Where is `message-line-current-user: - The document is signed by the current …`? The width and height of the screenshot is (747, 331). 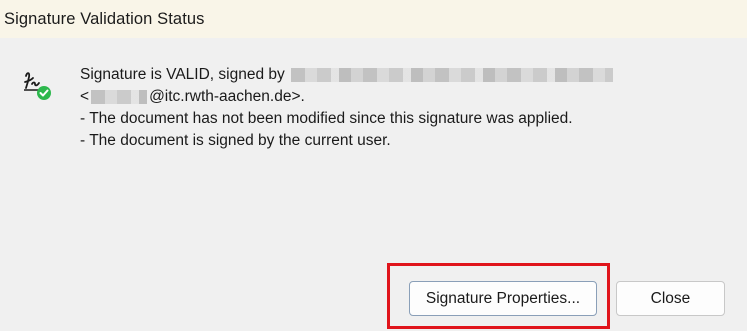
message-line-current-user: - The document is signed by the current … is located at coordinates (235, 140).